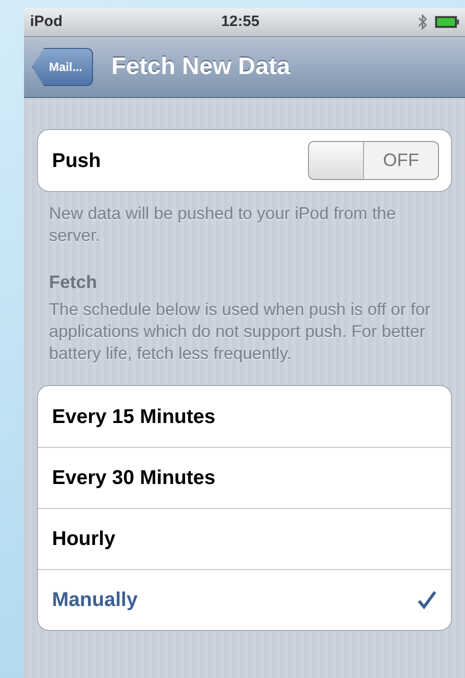  I want to click on footer-text: New data will be pushed to your iPod from the server., so click(223, 225).